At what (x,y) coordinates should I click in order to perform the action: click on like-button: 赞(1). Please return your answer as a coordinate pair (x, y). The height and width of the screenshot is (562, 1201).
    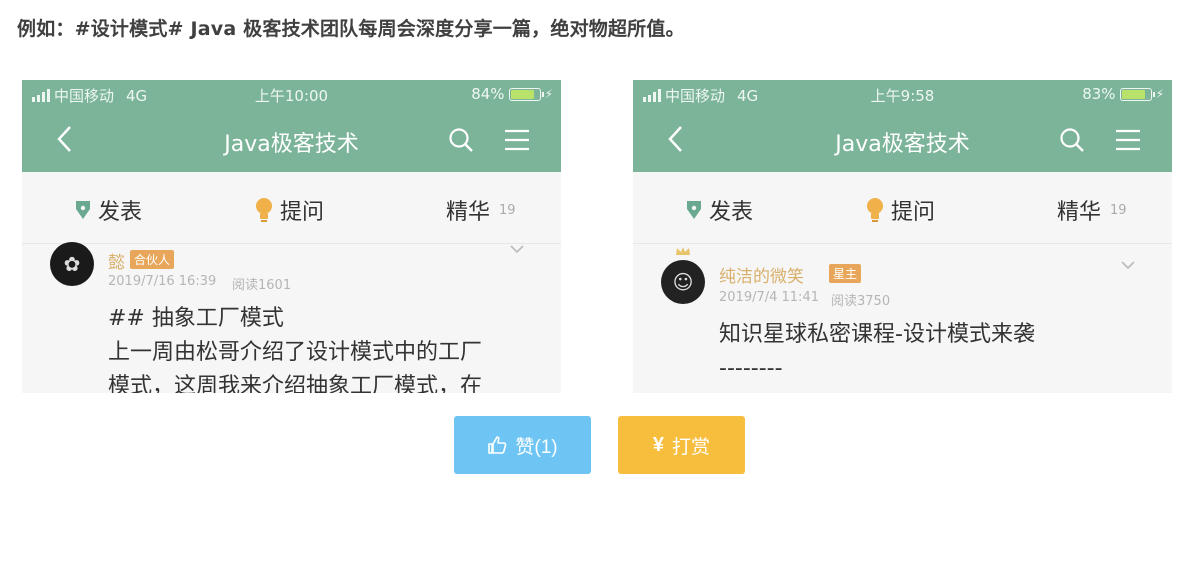
    Looking at the image, I should click on (522, 445).